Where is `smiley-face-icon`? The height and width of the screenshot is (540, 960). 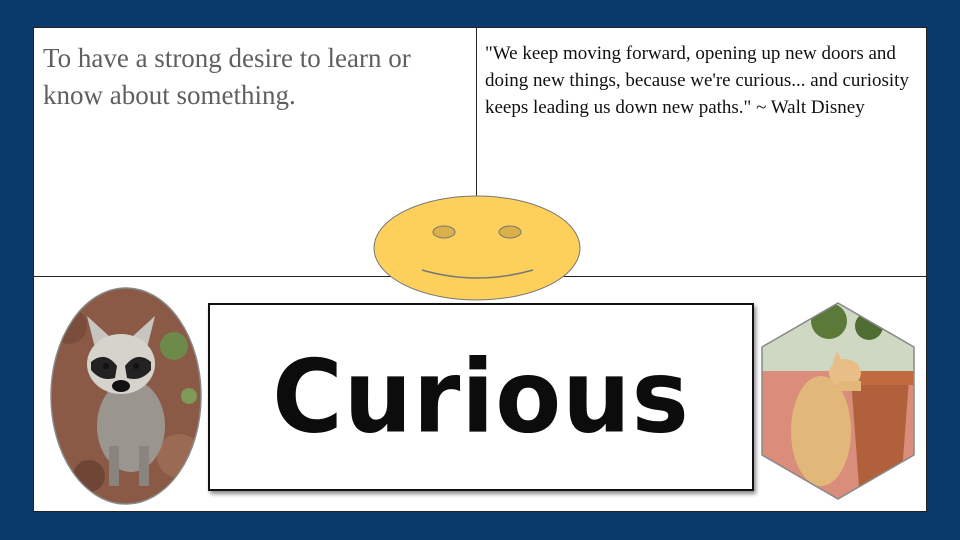 smiley-face-icon is located at coordinates (478, 250).